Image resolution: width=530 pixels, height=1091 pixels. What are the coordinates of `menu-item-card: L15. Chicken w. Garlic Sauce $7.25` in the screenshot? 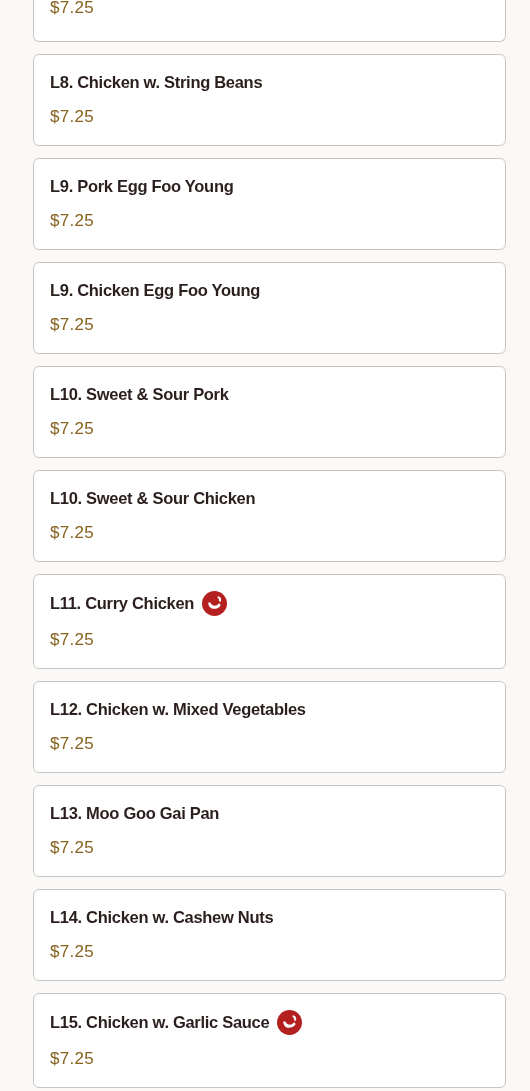 It's located at (269, 1040).